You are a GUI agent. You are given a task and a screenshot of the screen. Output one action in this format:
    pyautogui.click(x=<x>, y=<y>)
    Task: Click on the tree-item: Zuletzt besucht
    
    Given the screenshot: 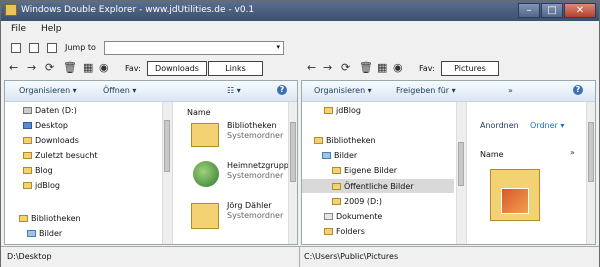 What is the action you would take?
    pyautogui.click(x=60, y=155)
    